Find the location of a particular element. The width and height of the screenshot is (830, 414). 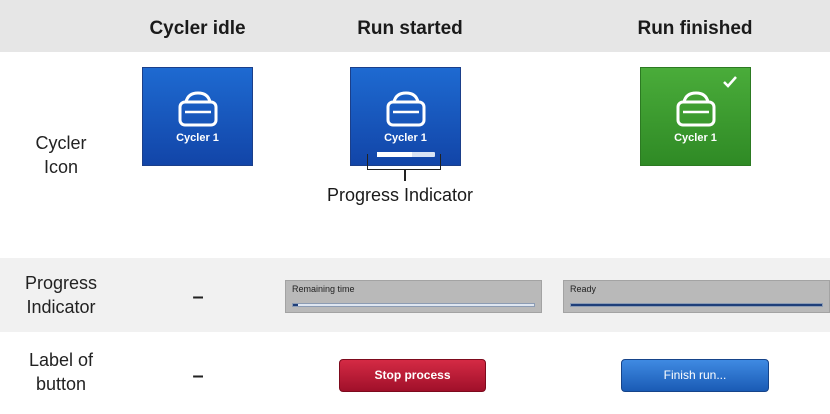

stop-process-button: Stop process is located at coordinates (412, 375).